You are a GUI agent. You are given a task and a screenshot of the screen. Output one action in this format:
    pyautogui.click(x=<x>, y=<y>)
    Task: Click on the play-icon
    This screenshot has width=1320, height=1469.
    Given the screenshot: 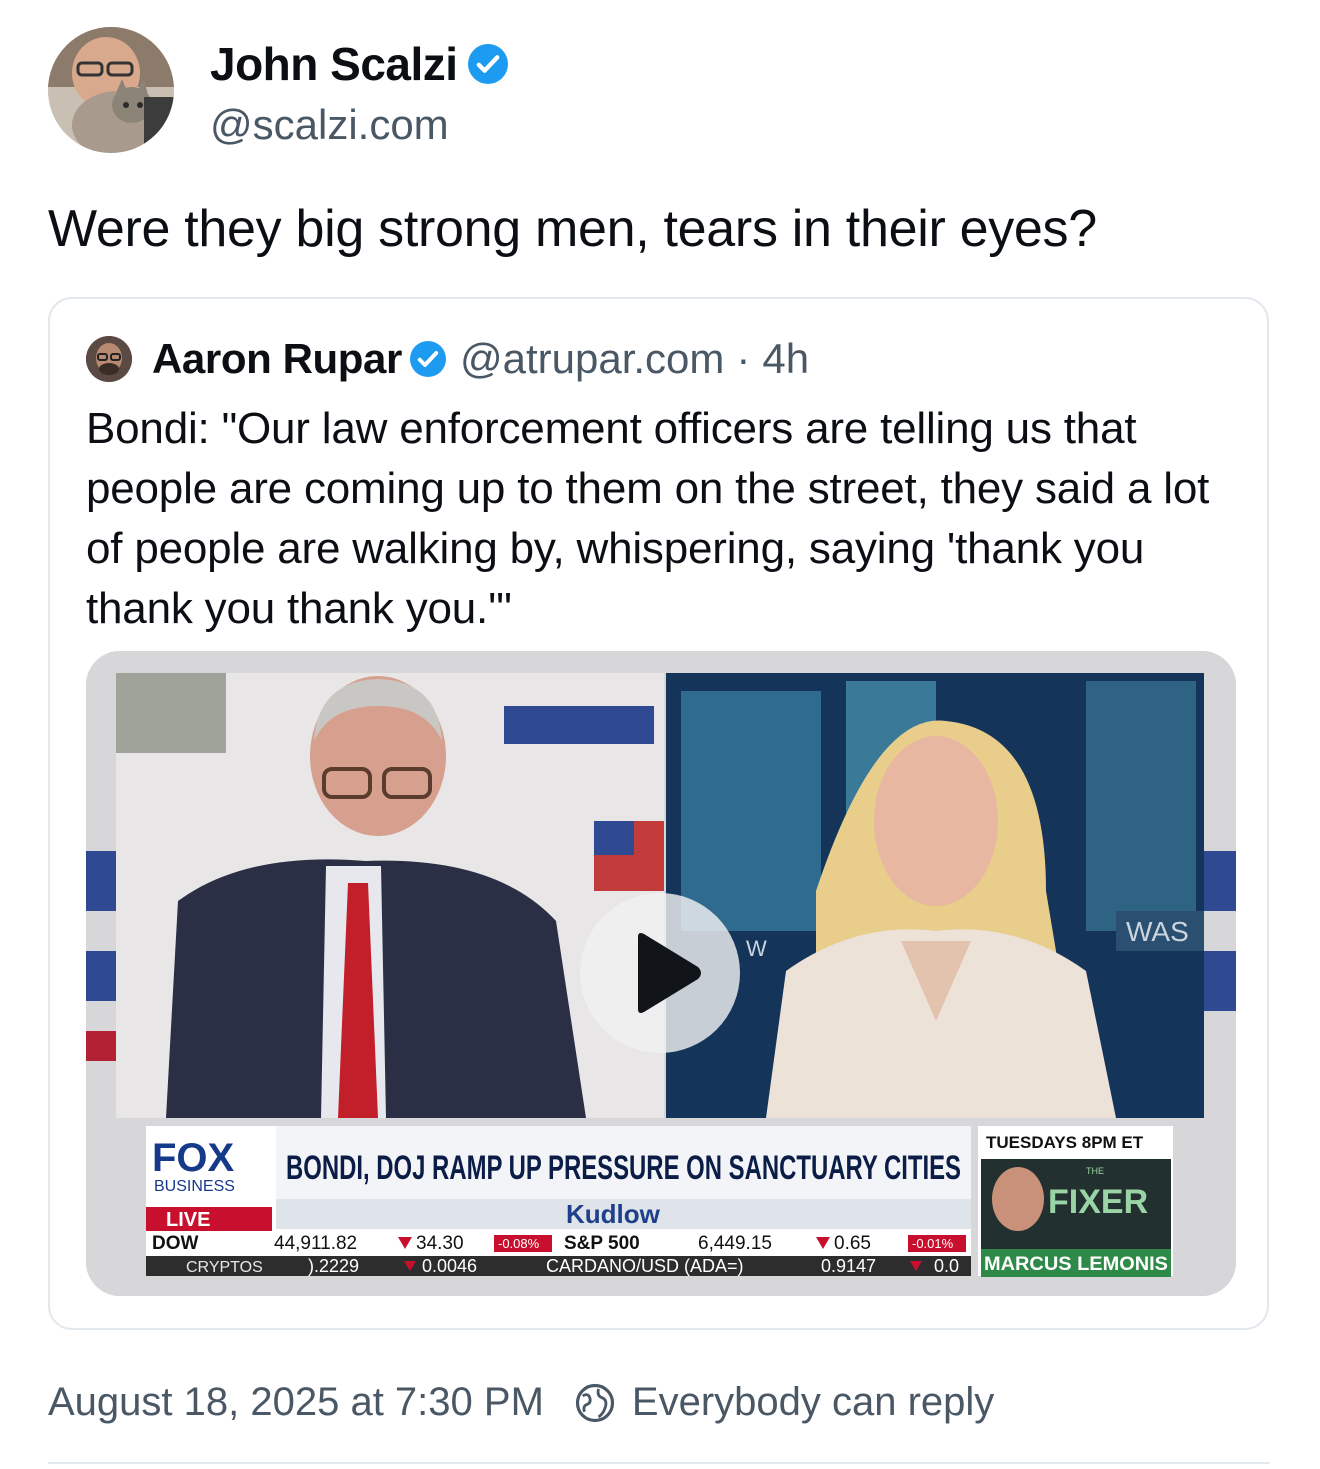 What is the action you would take?
    pyautogui.click(x=669, y=973)
    